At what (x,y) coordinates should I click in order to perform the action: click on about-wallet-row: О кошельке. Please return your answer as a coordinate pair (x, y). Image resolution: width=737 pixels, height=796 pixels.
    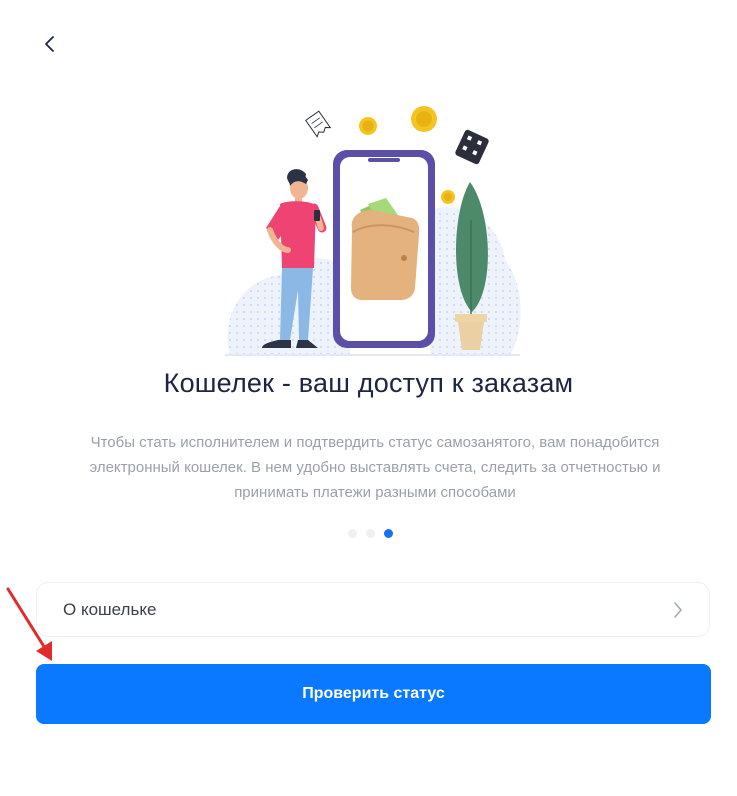
    Looking at the image, I should click on (373, 609).